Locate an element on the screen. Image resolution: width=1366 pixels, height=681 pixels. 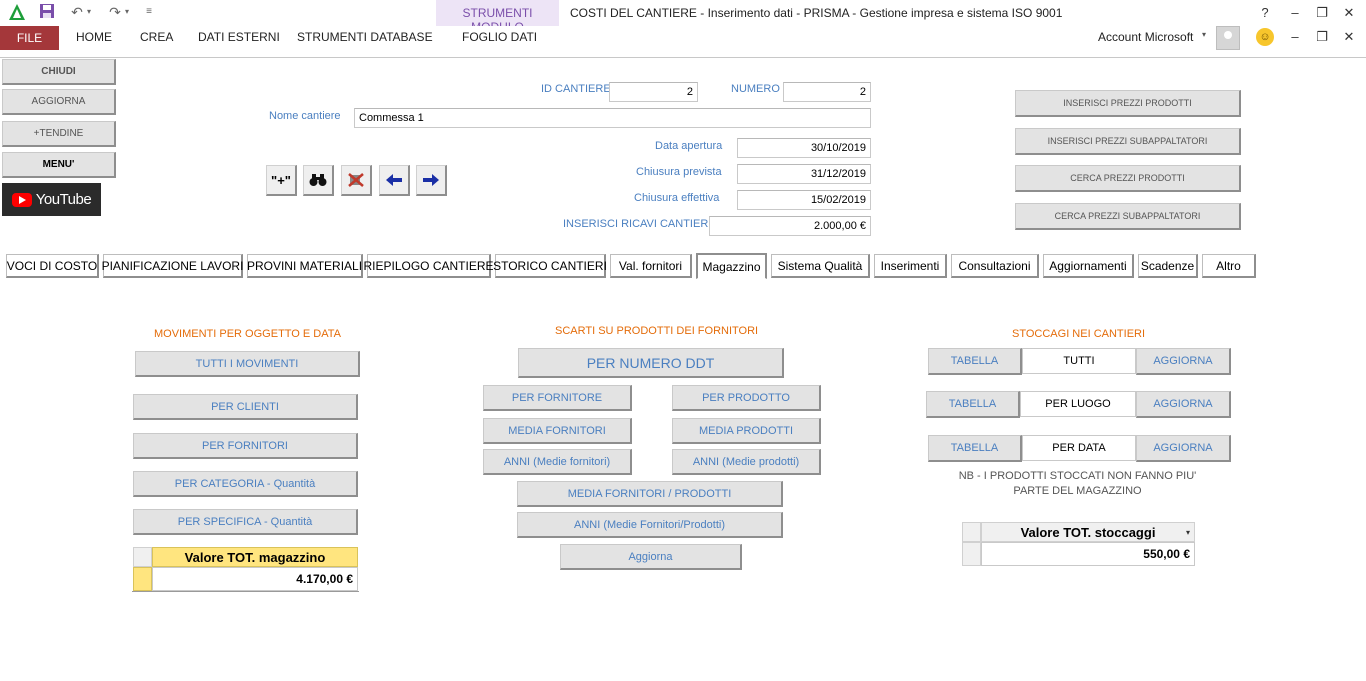
arrow-right-icon is located at coordinates (431, 180).